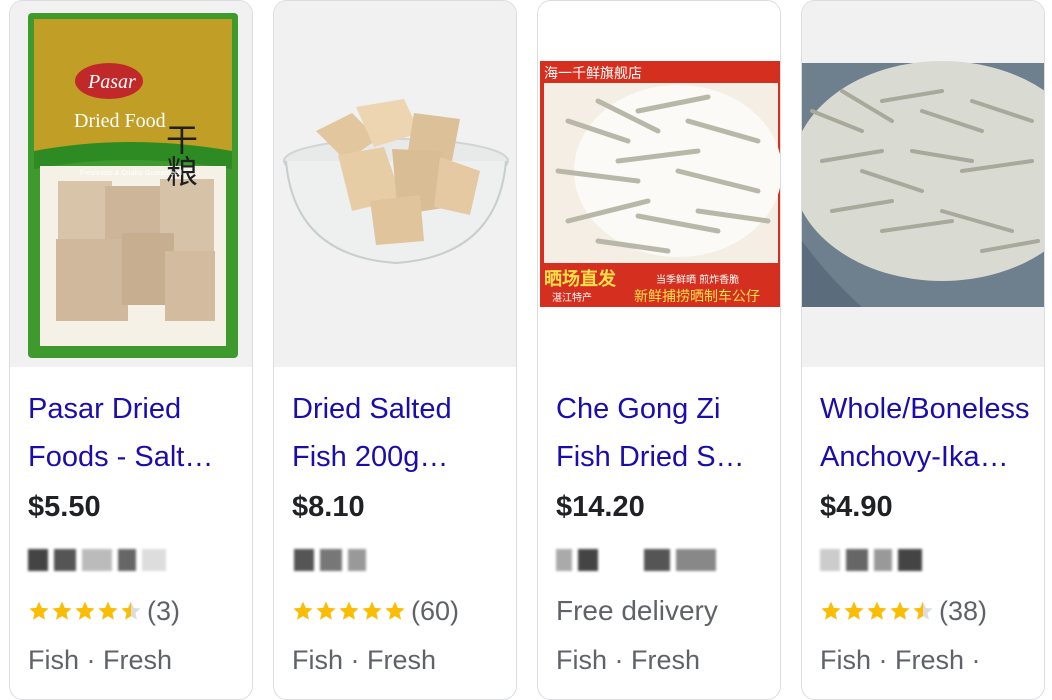  I want to click on rating-row: (38), so click(903, 611).